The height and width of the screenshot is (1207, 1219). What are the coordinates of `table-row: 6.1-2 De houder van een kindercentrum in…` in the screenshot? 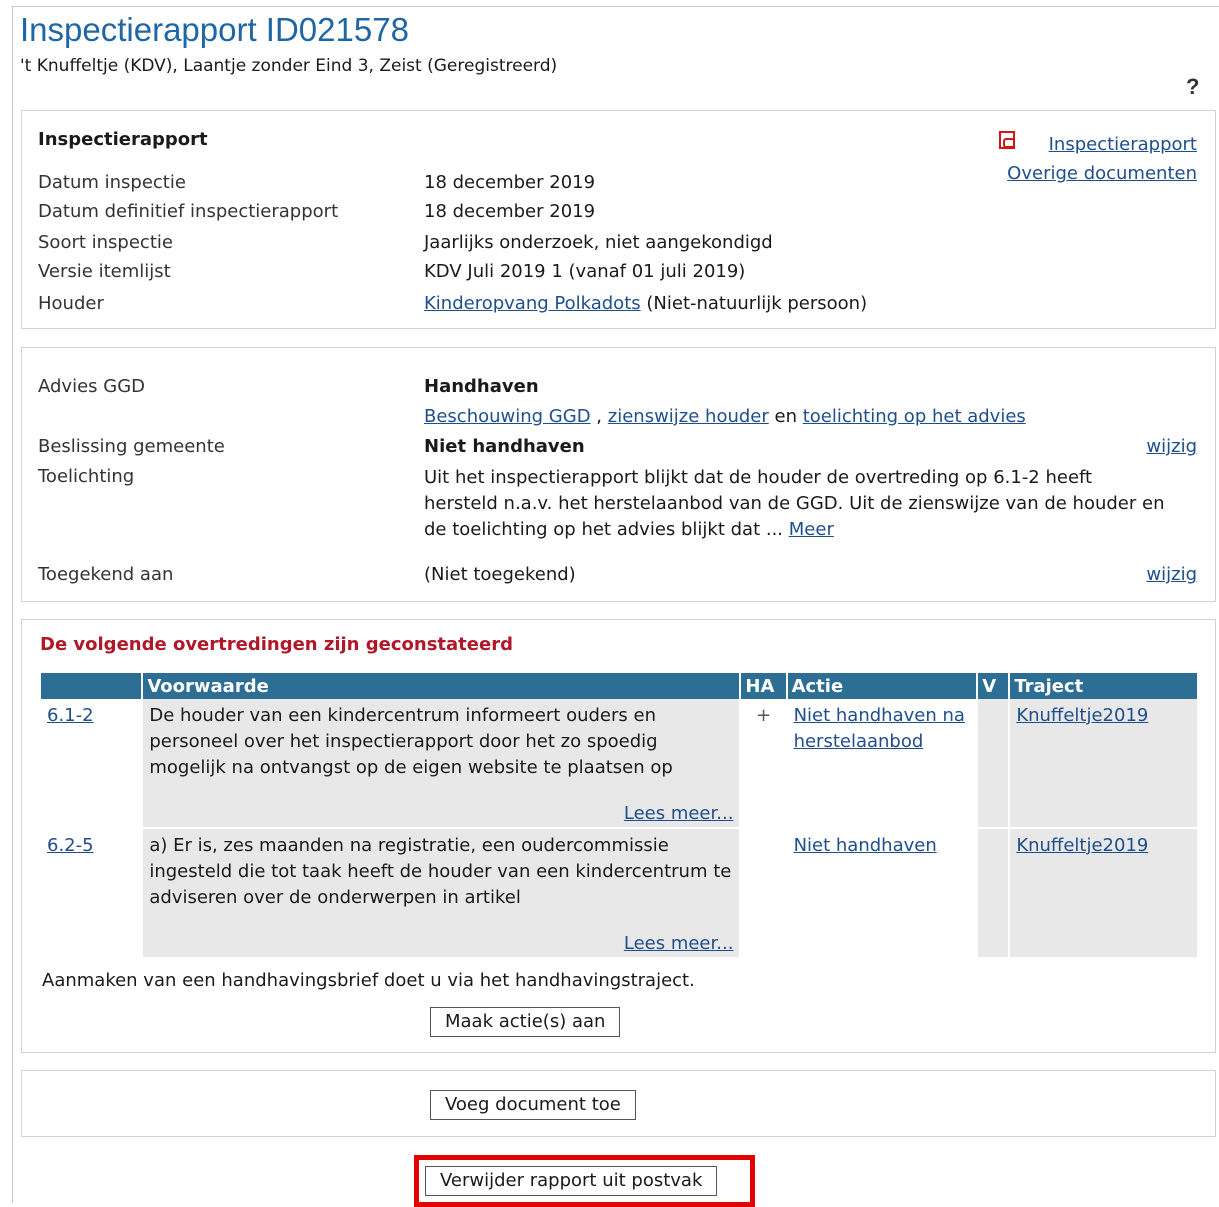 It's located at (619, 763).